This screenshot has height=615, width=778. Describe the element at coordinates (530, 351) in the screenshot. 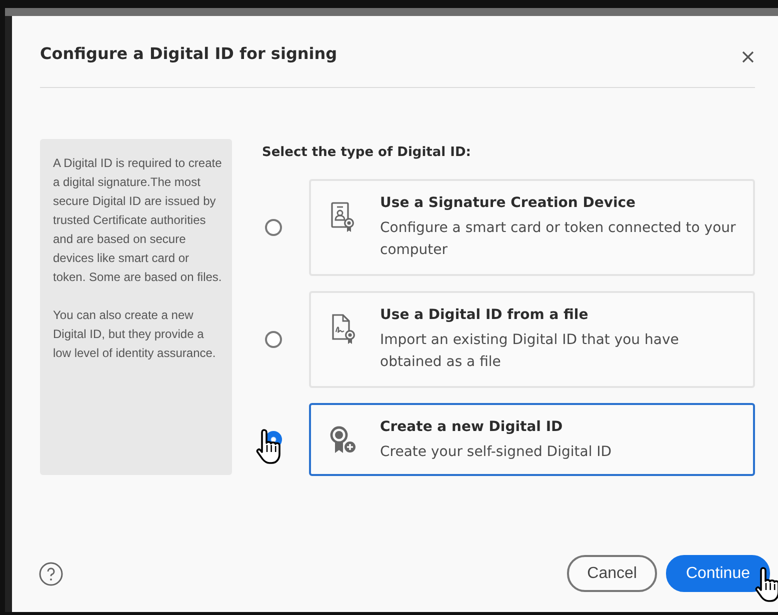

I see `option-description: Import an existing Digital ID that you have obtained as a file` at that location.